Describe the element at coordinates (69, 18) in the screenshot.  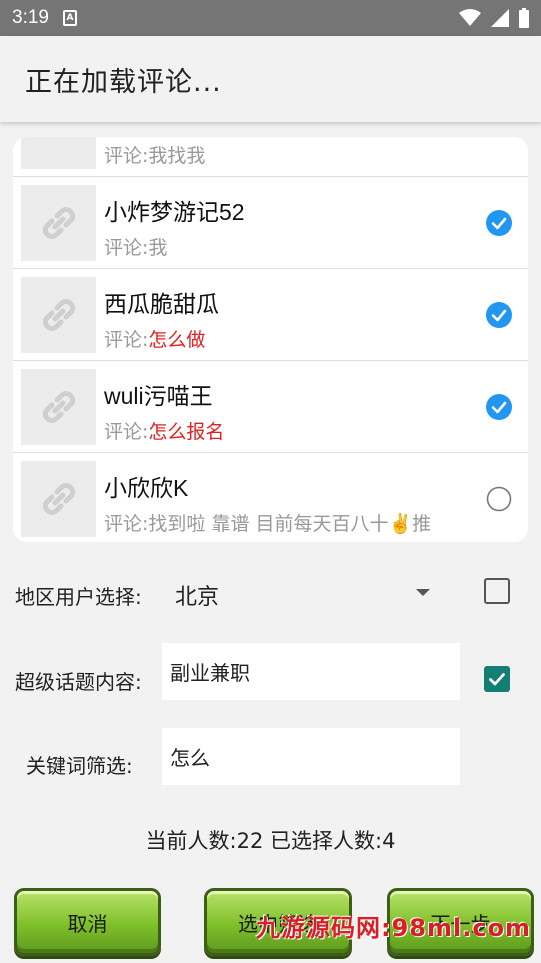
I see `notification-a-icon: A` at that location.